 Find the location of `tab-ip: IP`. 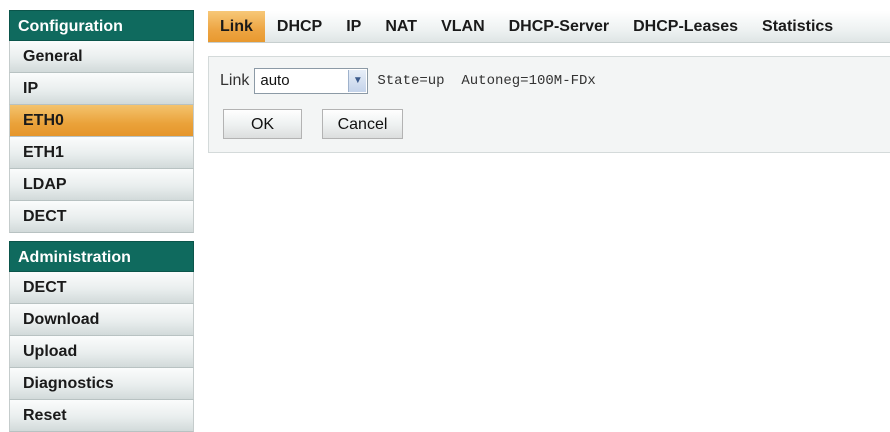

tab-ip: IP is located at coordinates (353, 26).